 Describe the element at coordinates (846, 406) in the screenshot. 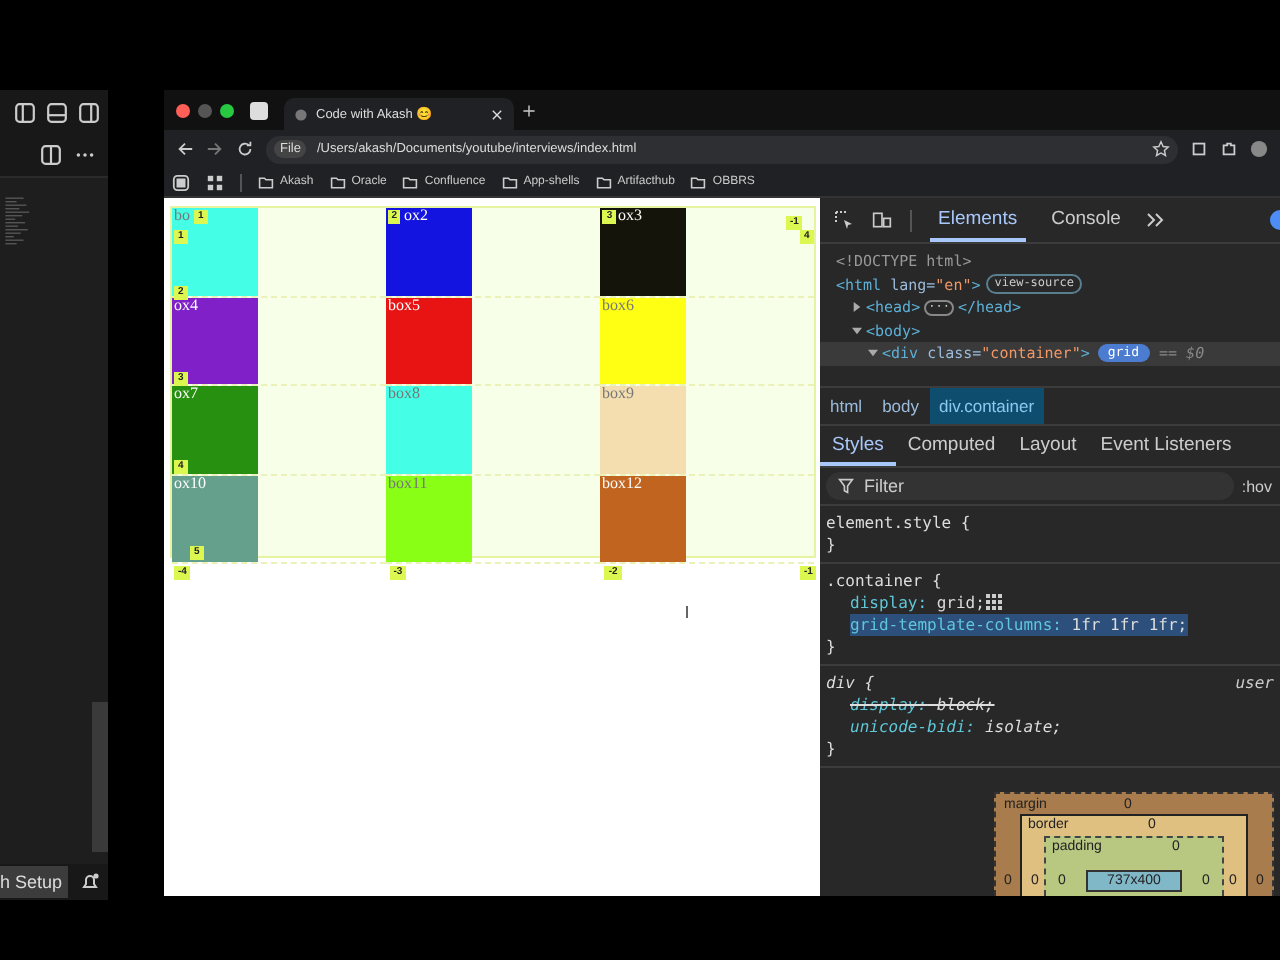

I see `breadcrumb: html` at that location.